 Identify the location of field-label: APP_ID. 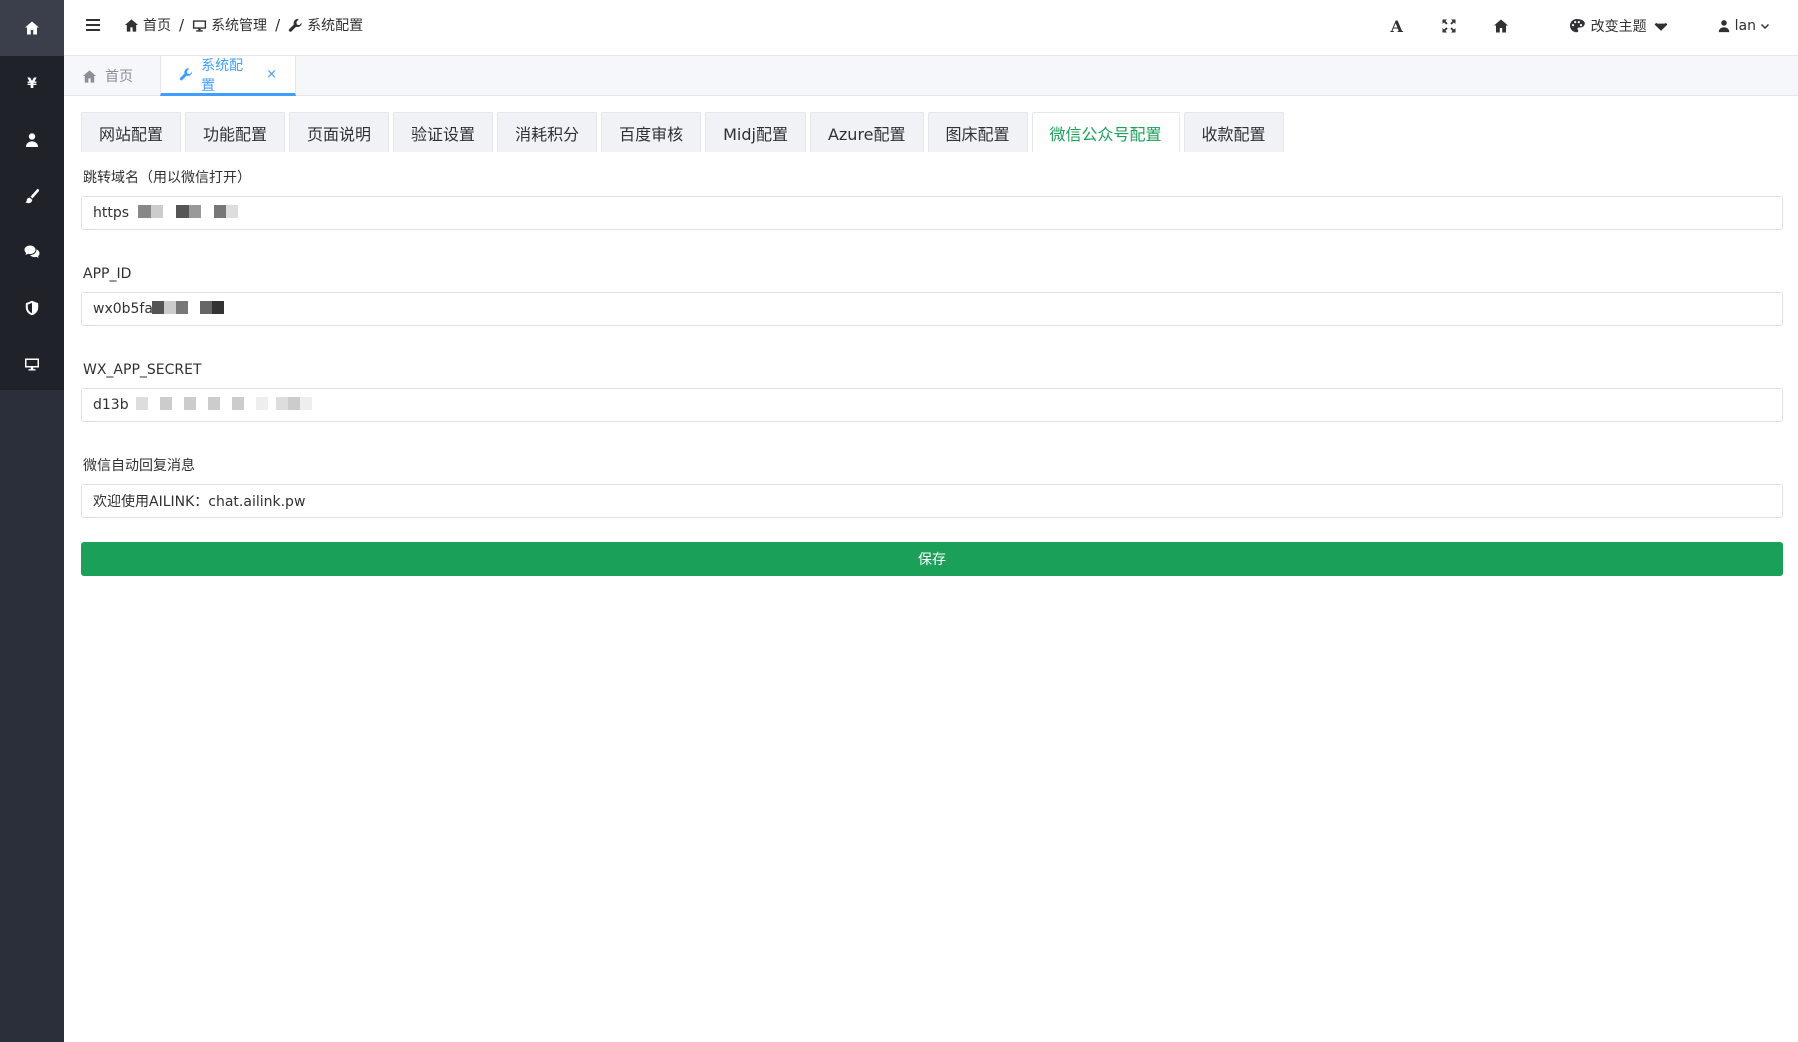
(107, 274).